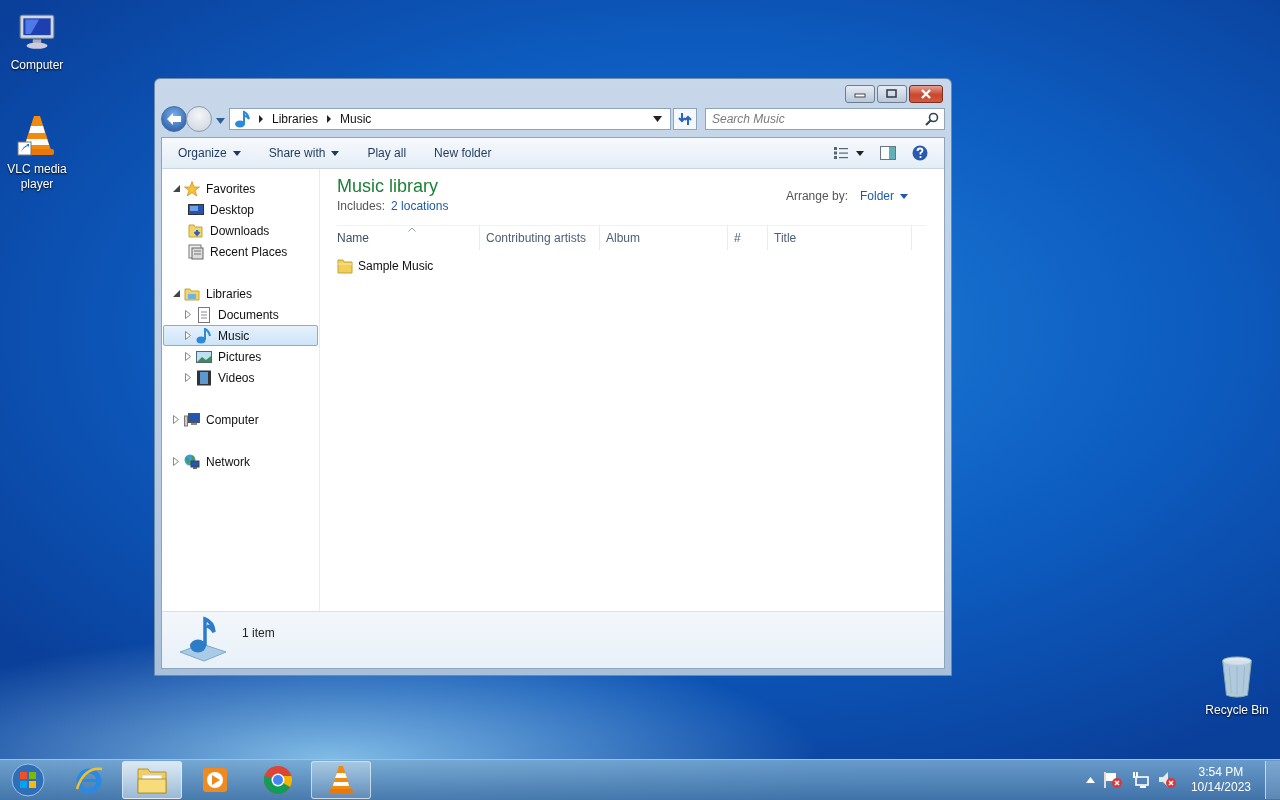 The image size is (1280, 800). I want to click on desktop-shortcut: Recycle Bin, so click(1237, 686).